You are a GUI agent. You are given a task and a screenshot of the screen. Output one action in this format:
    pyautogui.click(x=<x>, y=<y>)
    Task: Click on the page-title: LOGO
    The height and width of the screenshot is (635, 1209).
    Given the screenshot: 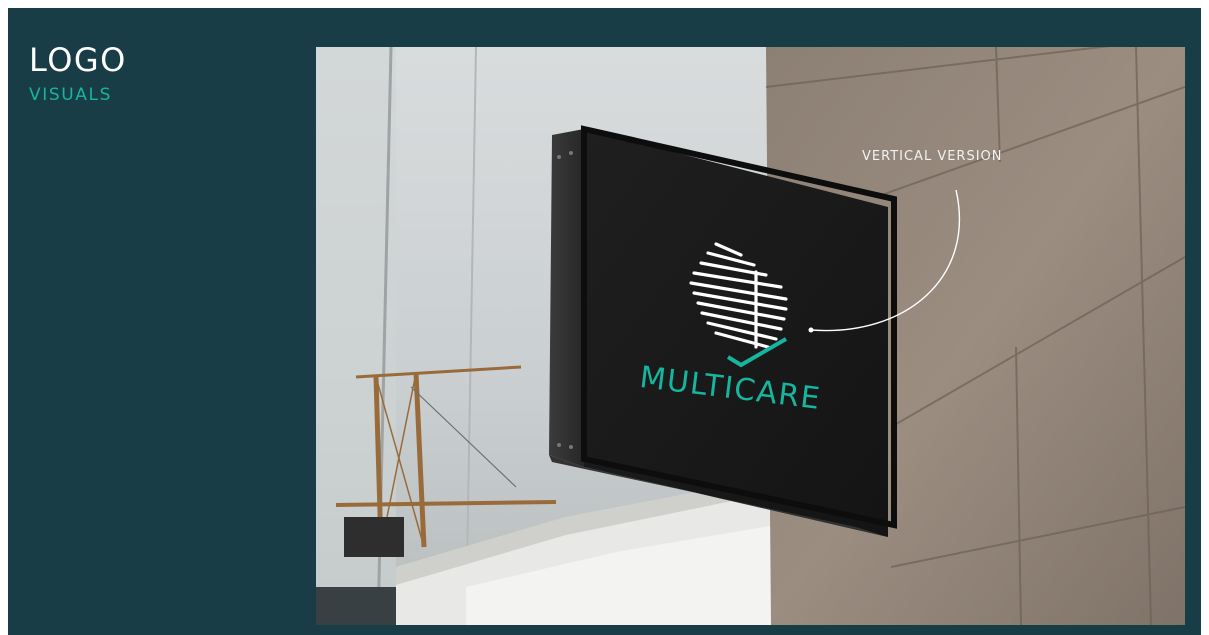 What is the action you would take?
    pyautogui.click(x=78, y=60)
    